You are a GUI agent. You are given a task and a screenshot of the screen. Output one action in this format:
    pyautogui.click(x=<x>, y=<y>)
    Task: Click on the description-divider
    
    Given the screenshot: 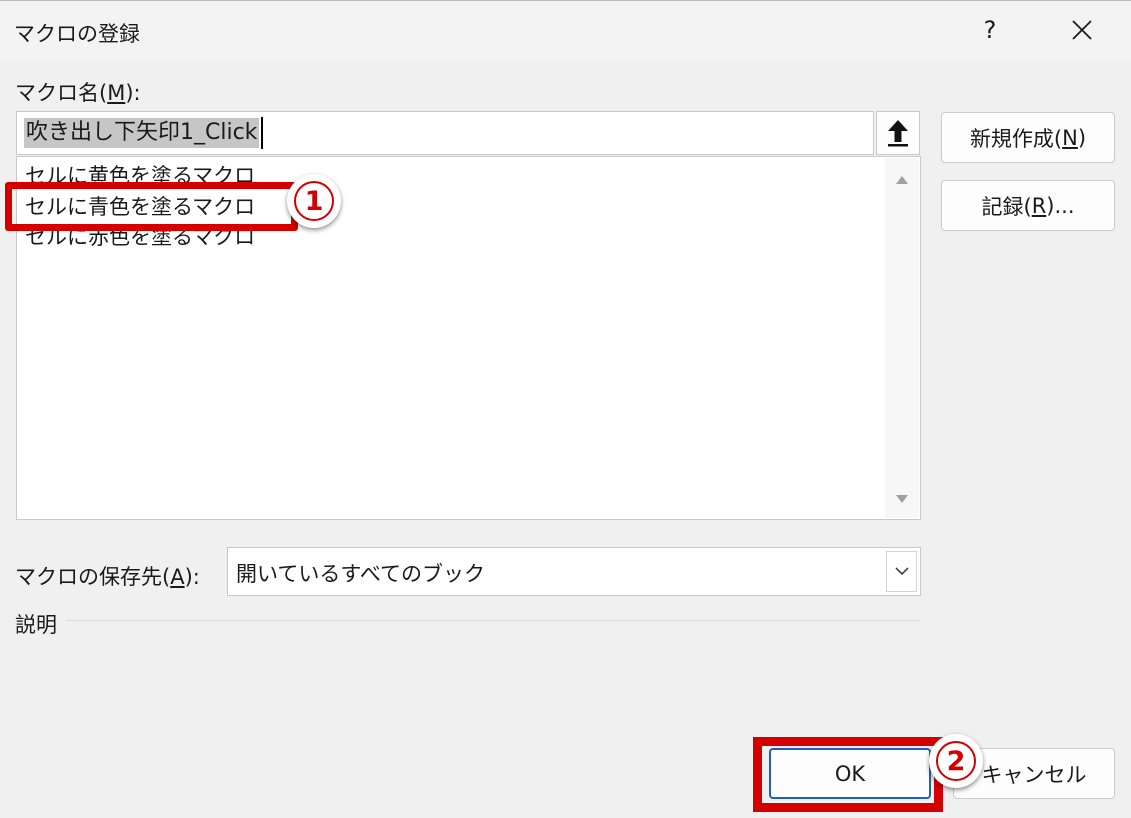 What is the action you would take?
    pyautogui.click(x=493, y=620)
    